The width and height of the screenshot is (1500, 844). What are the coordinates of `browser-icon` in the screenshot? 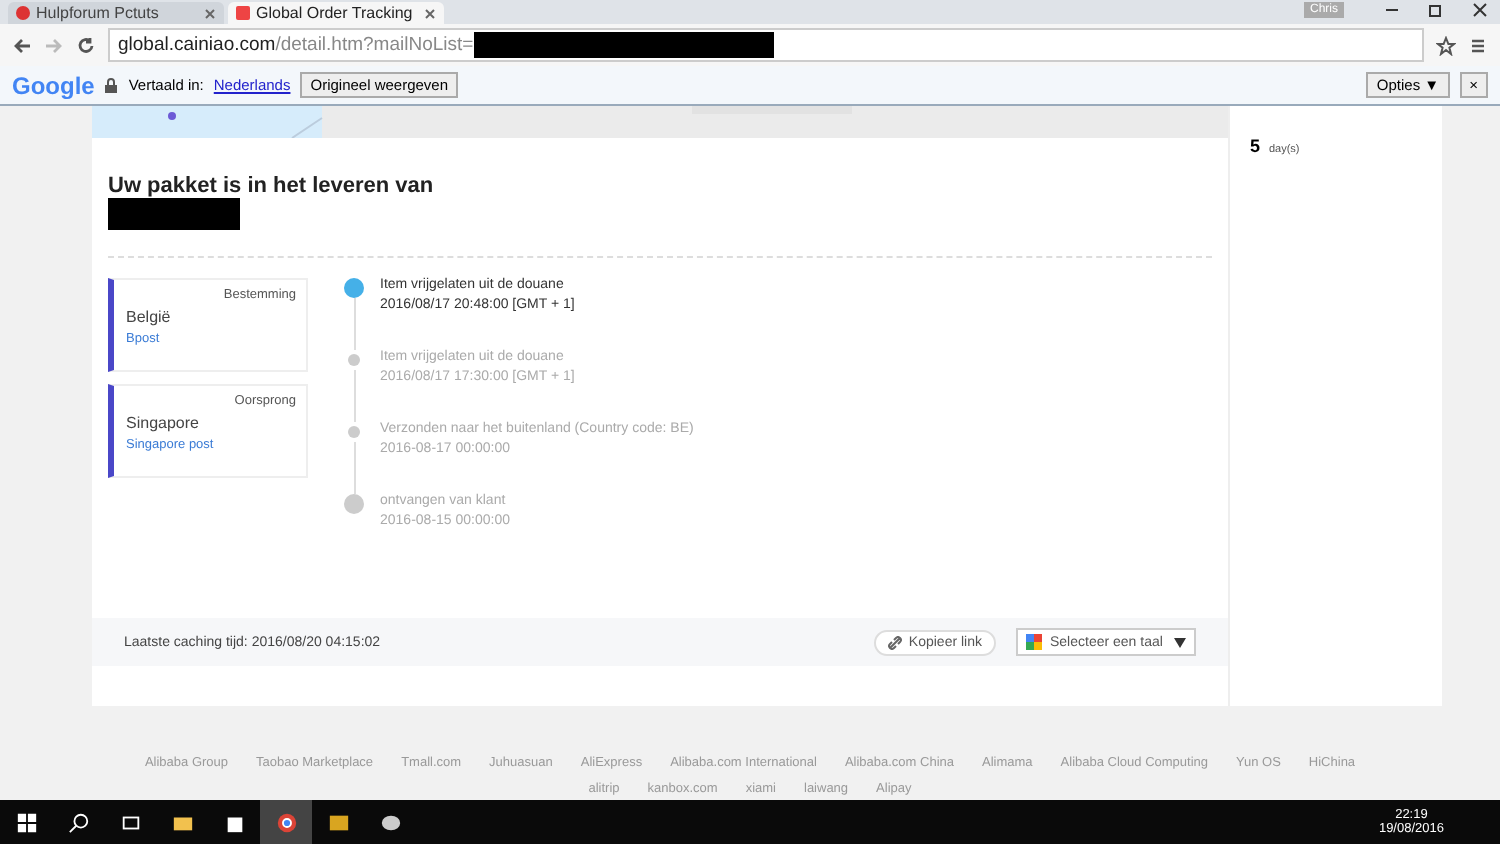 It's located at (286, 822).